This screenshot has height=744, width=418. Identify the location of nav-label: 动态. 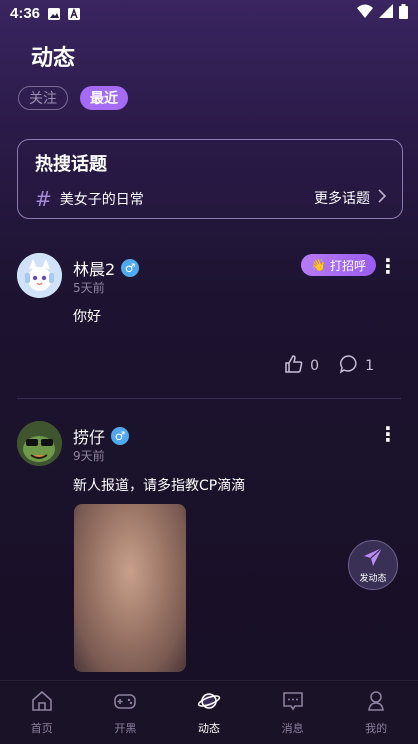
(208, 728).